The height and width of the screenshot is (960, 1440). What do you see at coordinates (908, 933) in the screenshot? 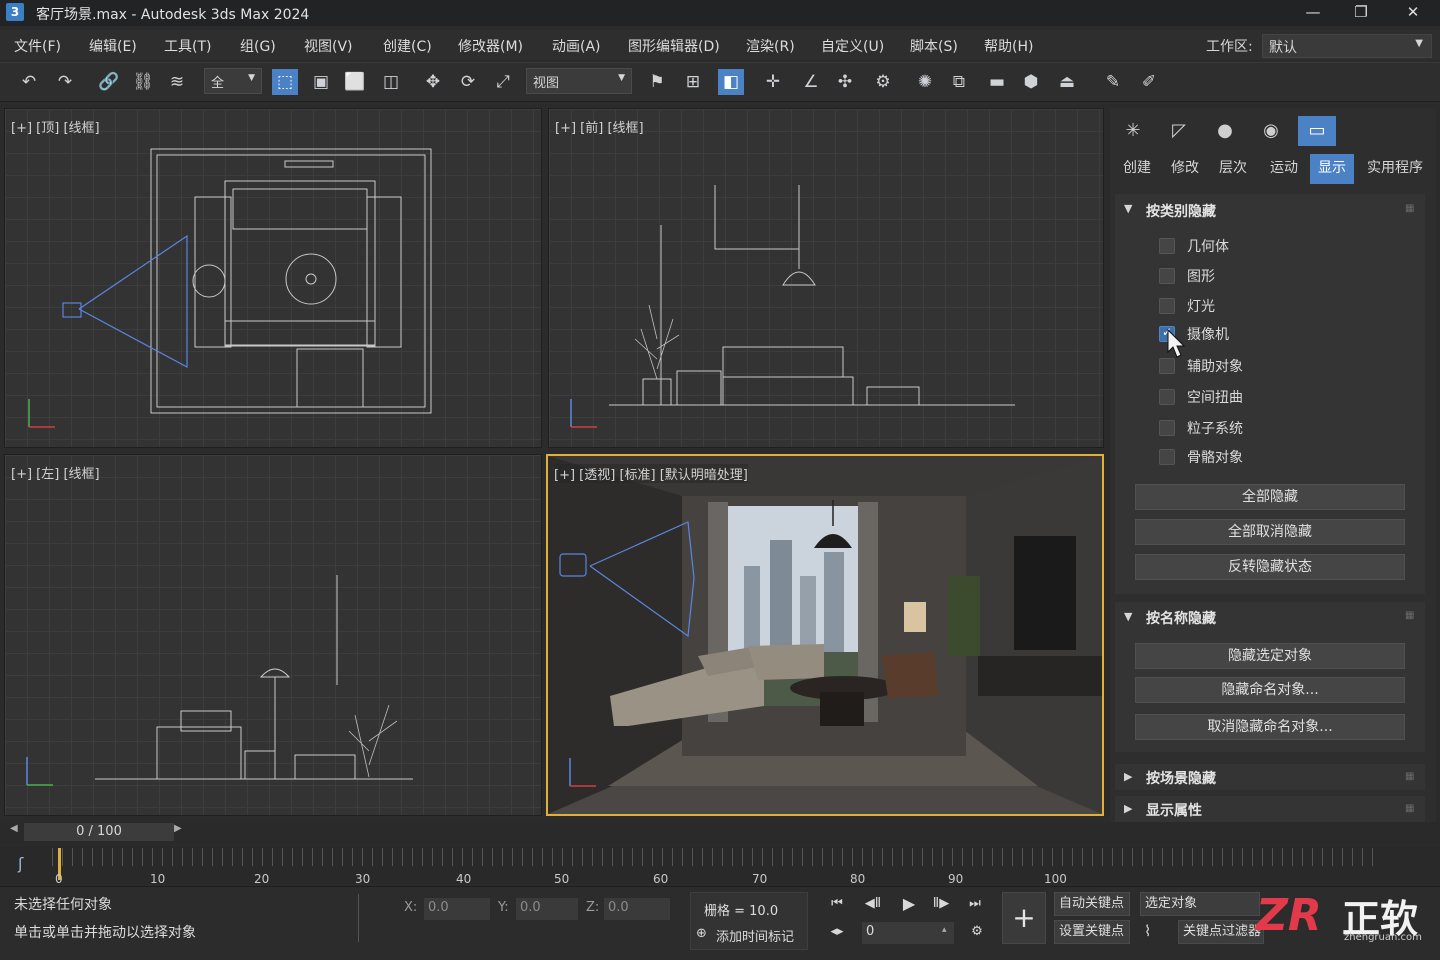
I see `current-frame-field: 0` at bounding box center [908, 933].